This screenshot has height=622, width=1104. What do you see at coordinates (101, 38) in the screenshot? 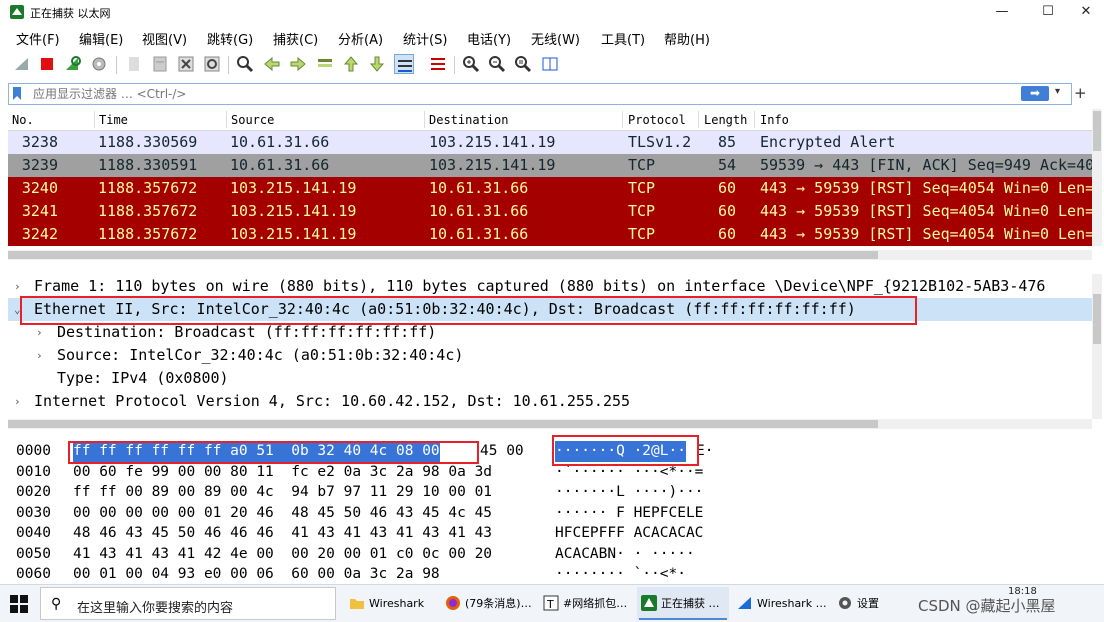
I see `menu-edit: 编辑(E)` at bounding box center [101, 38].